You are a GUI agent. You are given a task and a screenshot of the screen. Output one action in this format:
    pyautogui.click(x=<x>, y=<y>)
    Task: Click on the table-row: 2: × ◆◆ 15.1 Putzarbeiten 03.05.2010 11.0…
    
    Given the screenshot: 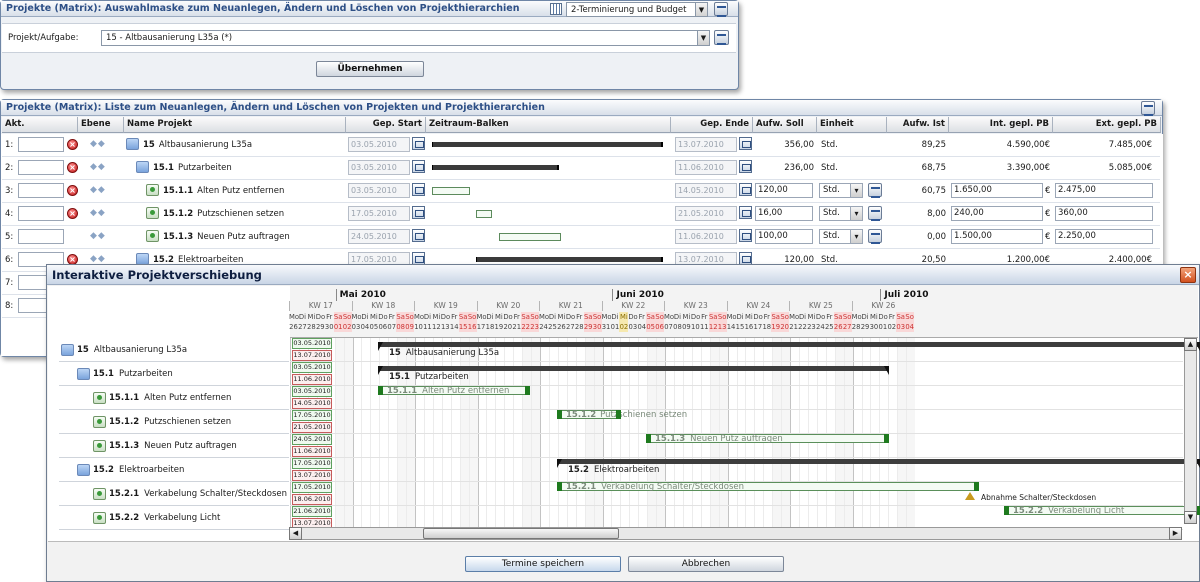 What is the action you would take?
    pyautogui.click(x=581, y=168)
    